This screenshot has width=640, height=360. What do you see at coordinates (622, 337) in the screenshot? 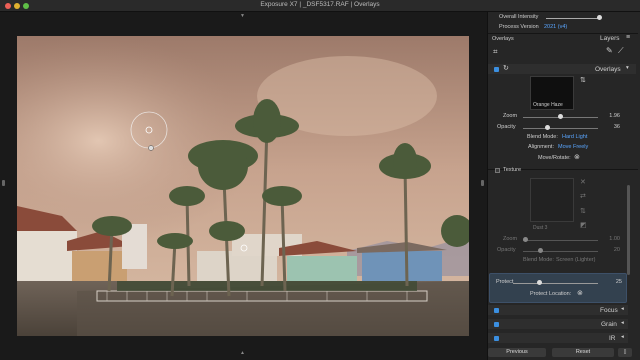
I see `ir-chevron-icon: ◂` at bounding box center [622, 337].